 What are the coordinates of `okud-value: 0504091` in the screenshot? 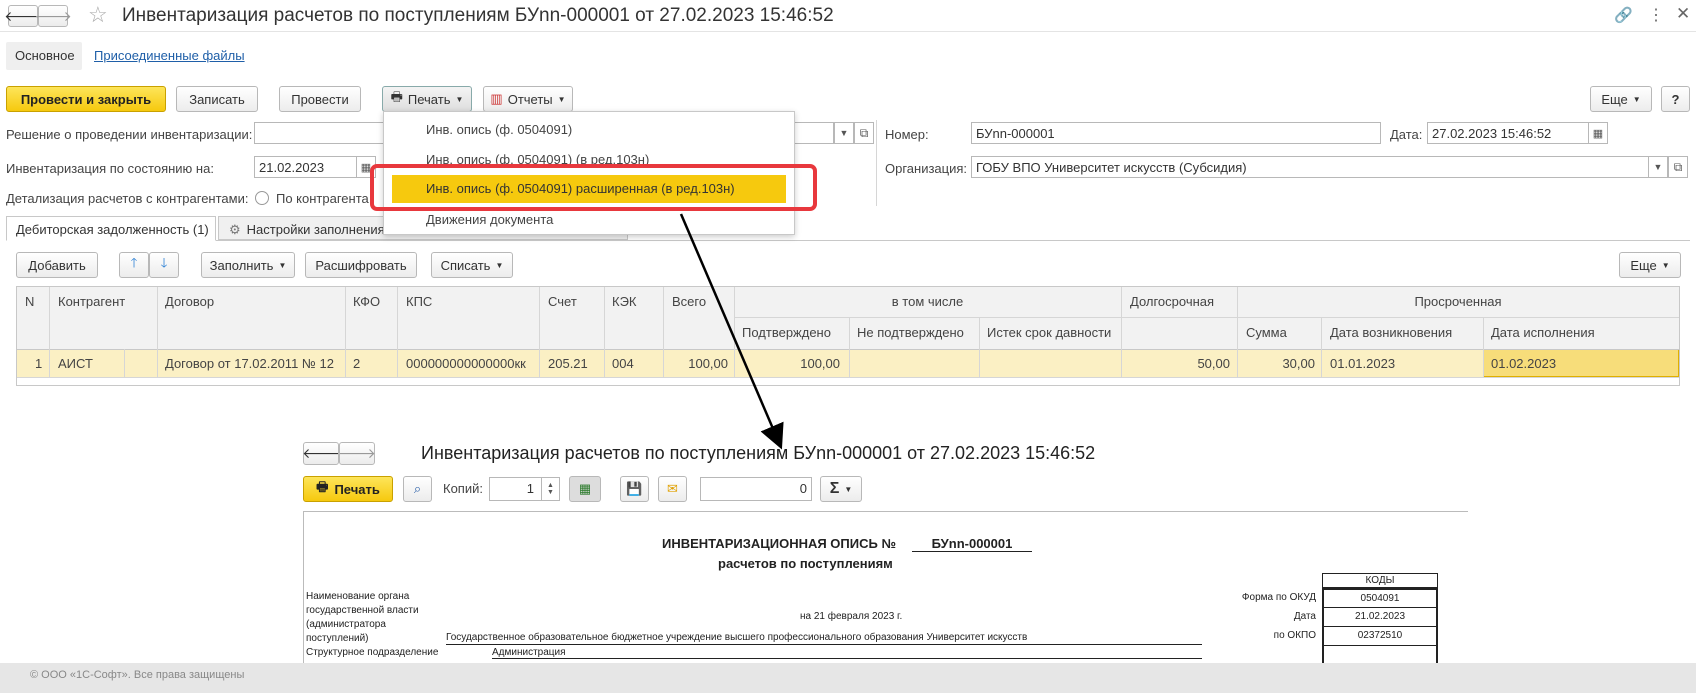 It's located at (1380, 599).